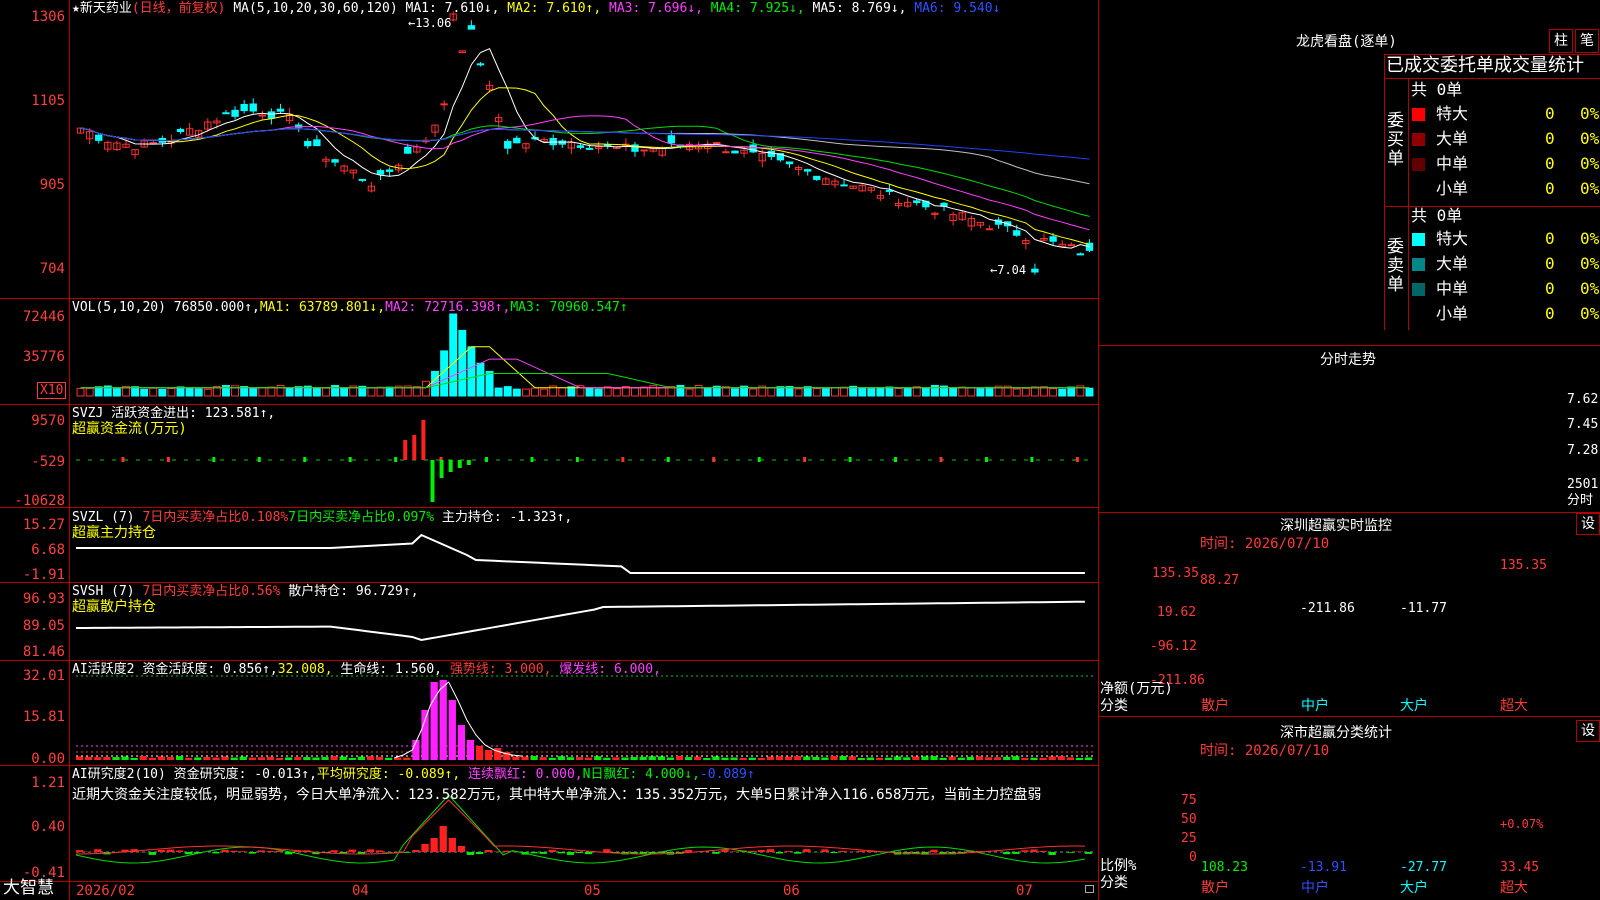  What do you see at coordinates (1452, 163) in the screenshot?
I see `order-name: 中单` at bounding box center [1452, 163].